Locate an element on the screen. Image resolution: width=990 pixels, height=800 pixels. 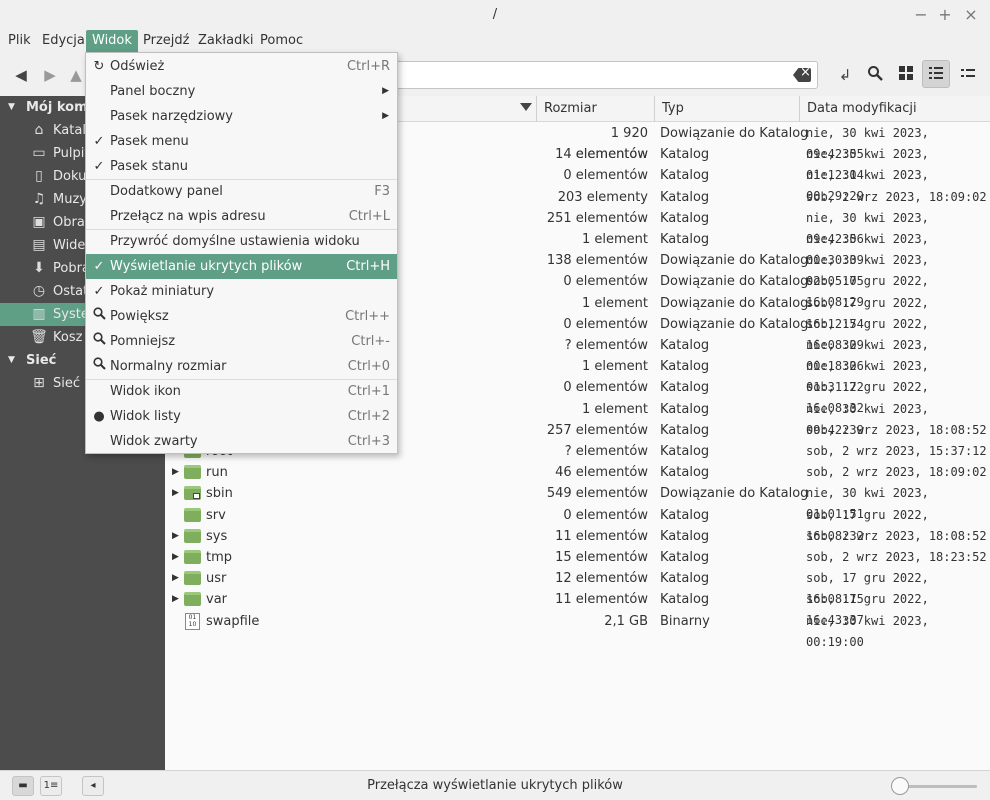
menu-item-label: Widok listy is located at coordinates (145, 416).